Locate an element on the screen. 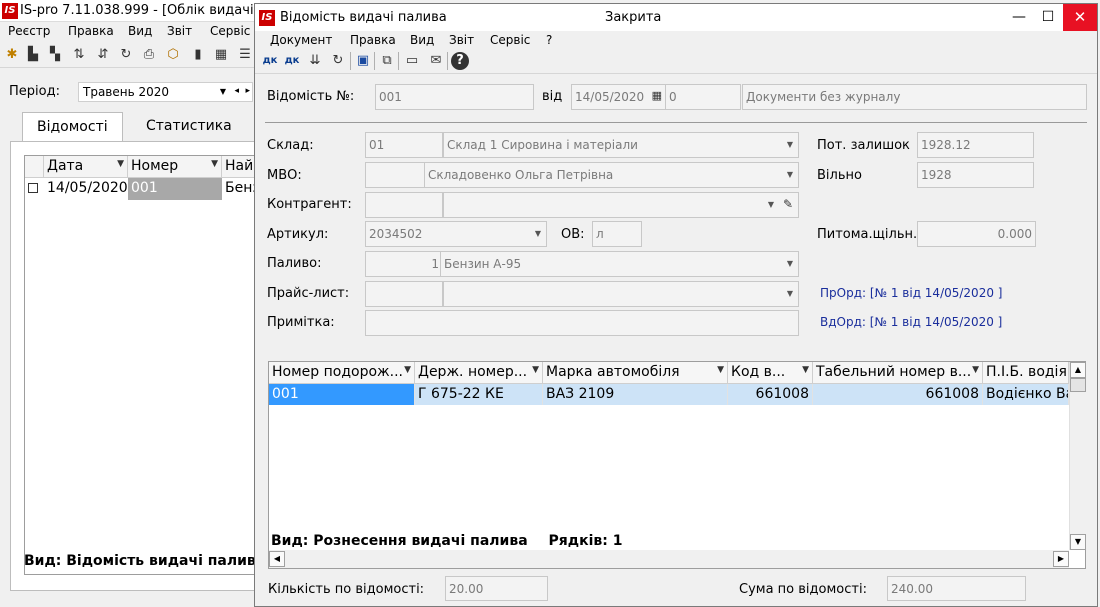 The image size is (1100, 607). tab-vidomosti: Відомості is located at coordinates (72, 127).